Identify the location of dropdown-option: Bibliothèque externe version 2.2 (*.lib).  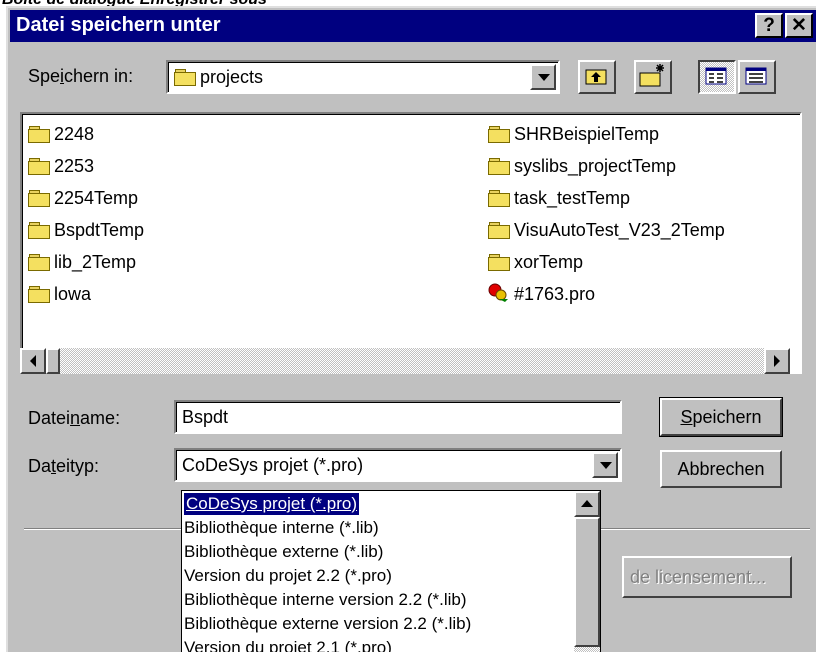
(327, 624).